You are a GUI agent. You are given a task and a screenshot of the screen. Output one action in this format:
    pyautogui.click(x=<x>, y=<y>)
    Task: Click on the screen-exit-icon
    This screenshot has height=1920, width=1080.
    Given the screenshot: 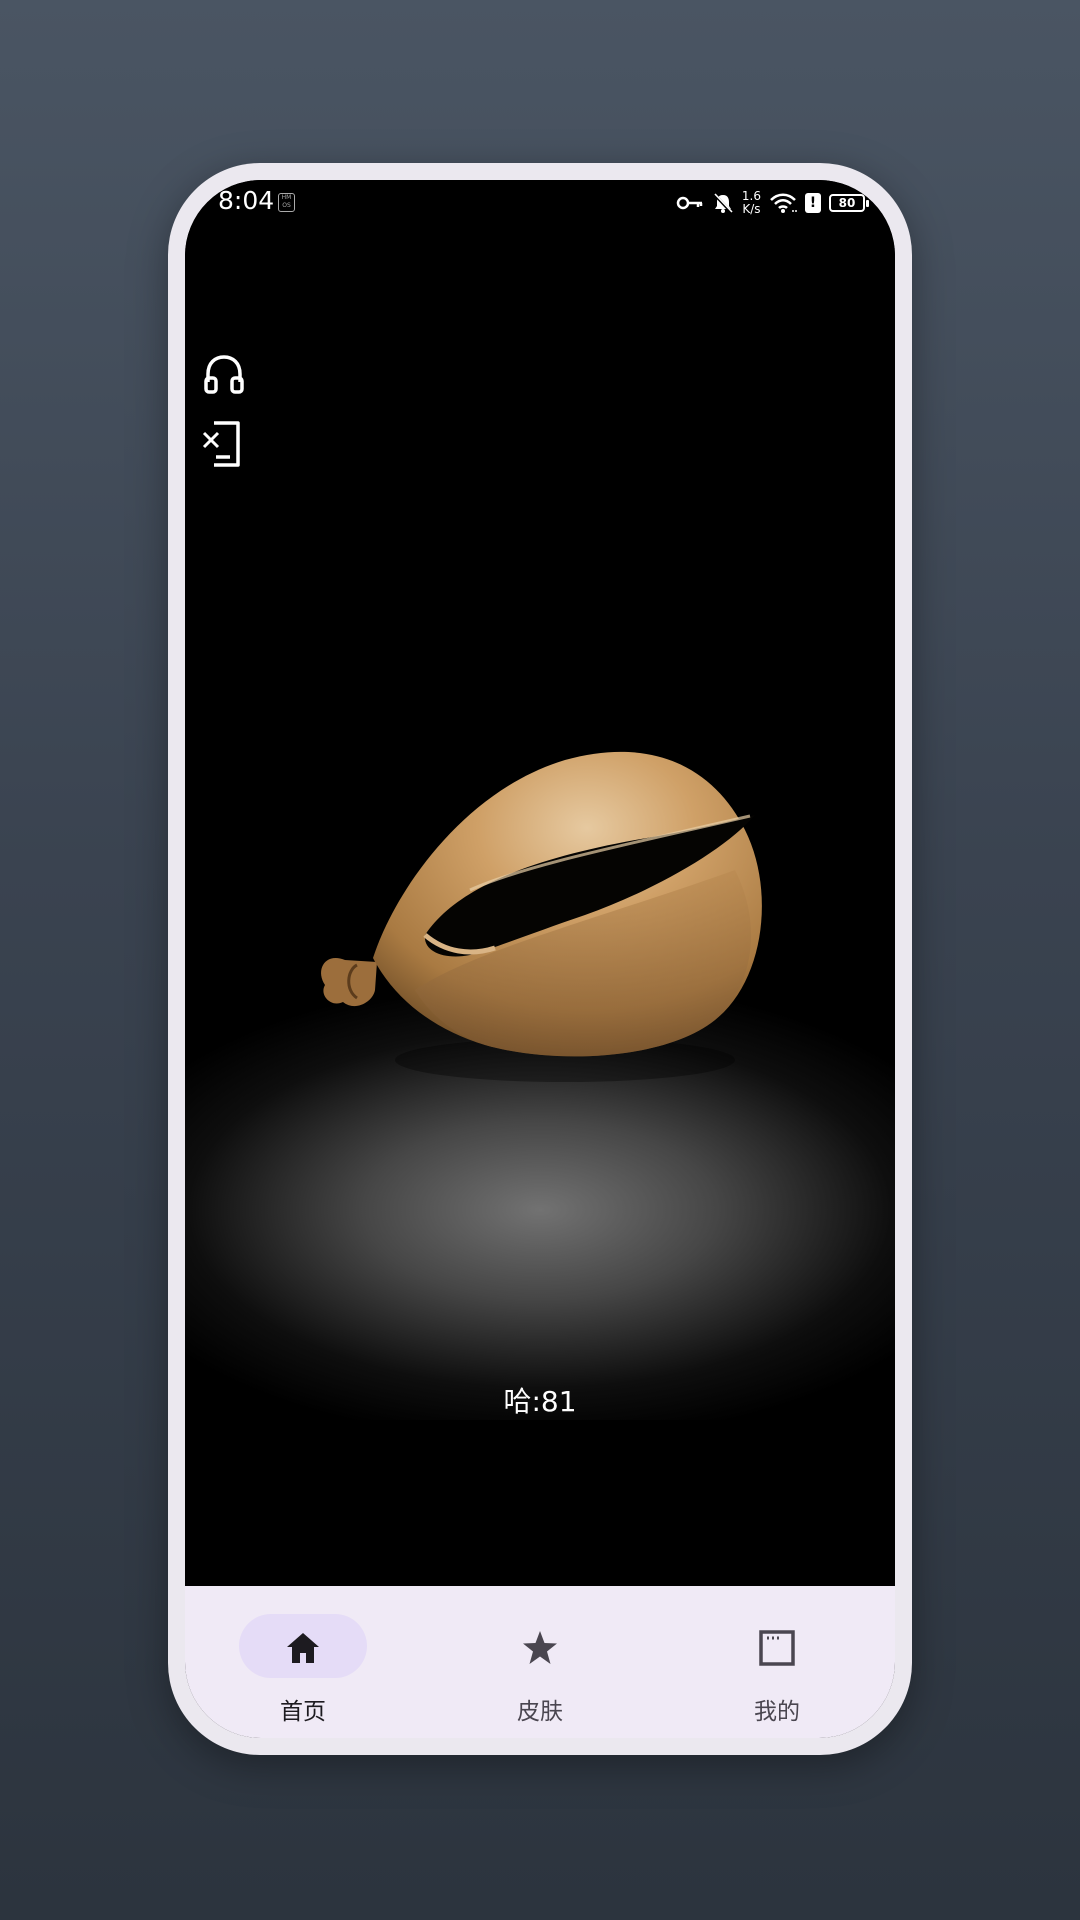 What is the action you would take?
    pyautogui.click(x=224, y=443)
    